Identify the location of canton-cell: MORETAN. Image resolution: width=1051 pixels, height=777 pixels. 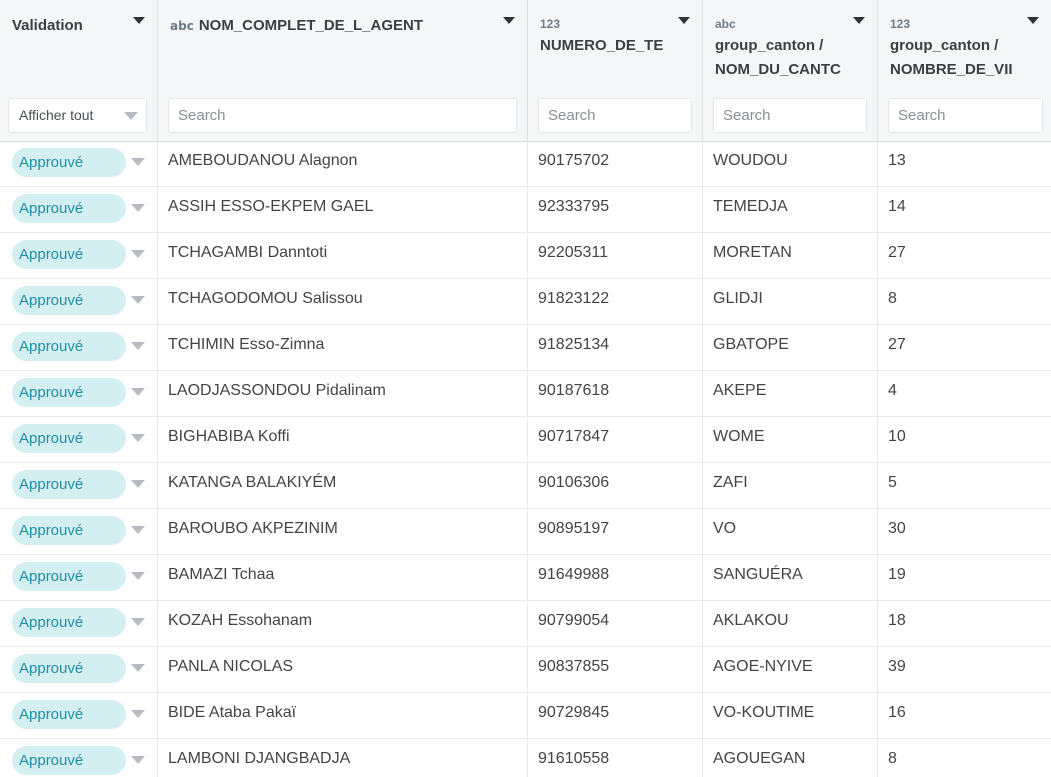
(790, 256).